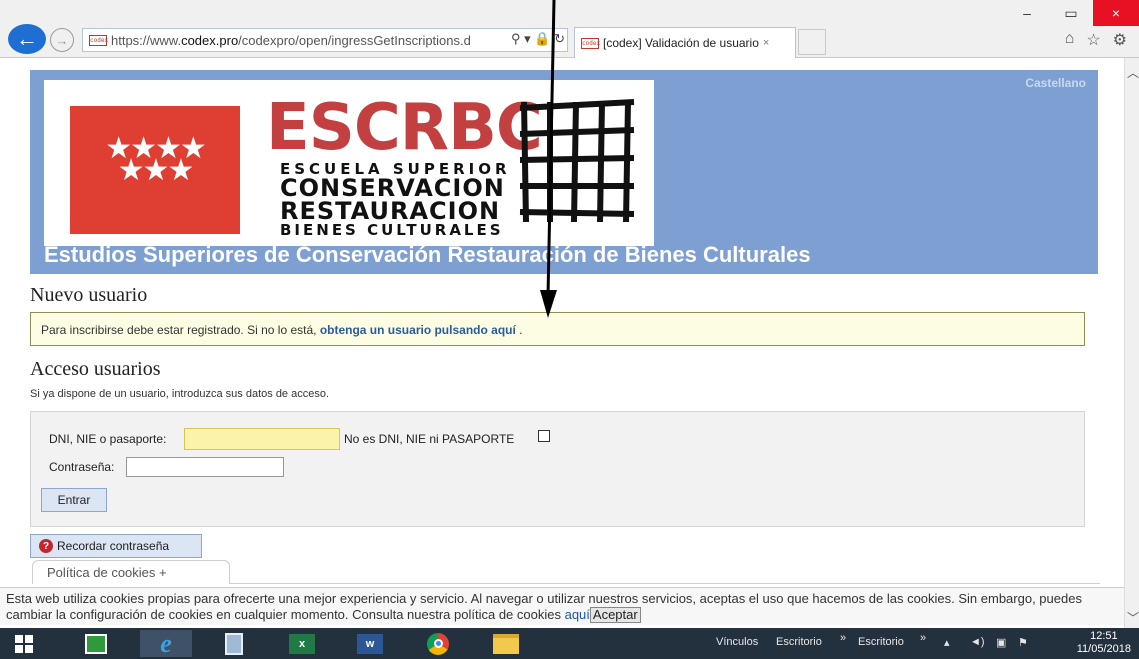 This screenshot has width=1139, height=659. I want to click on dropdown-icon: ▾, so click(527, 38).